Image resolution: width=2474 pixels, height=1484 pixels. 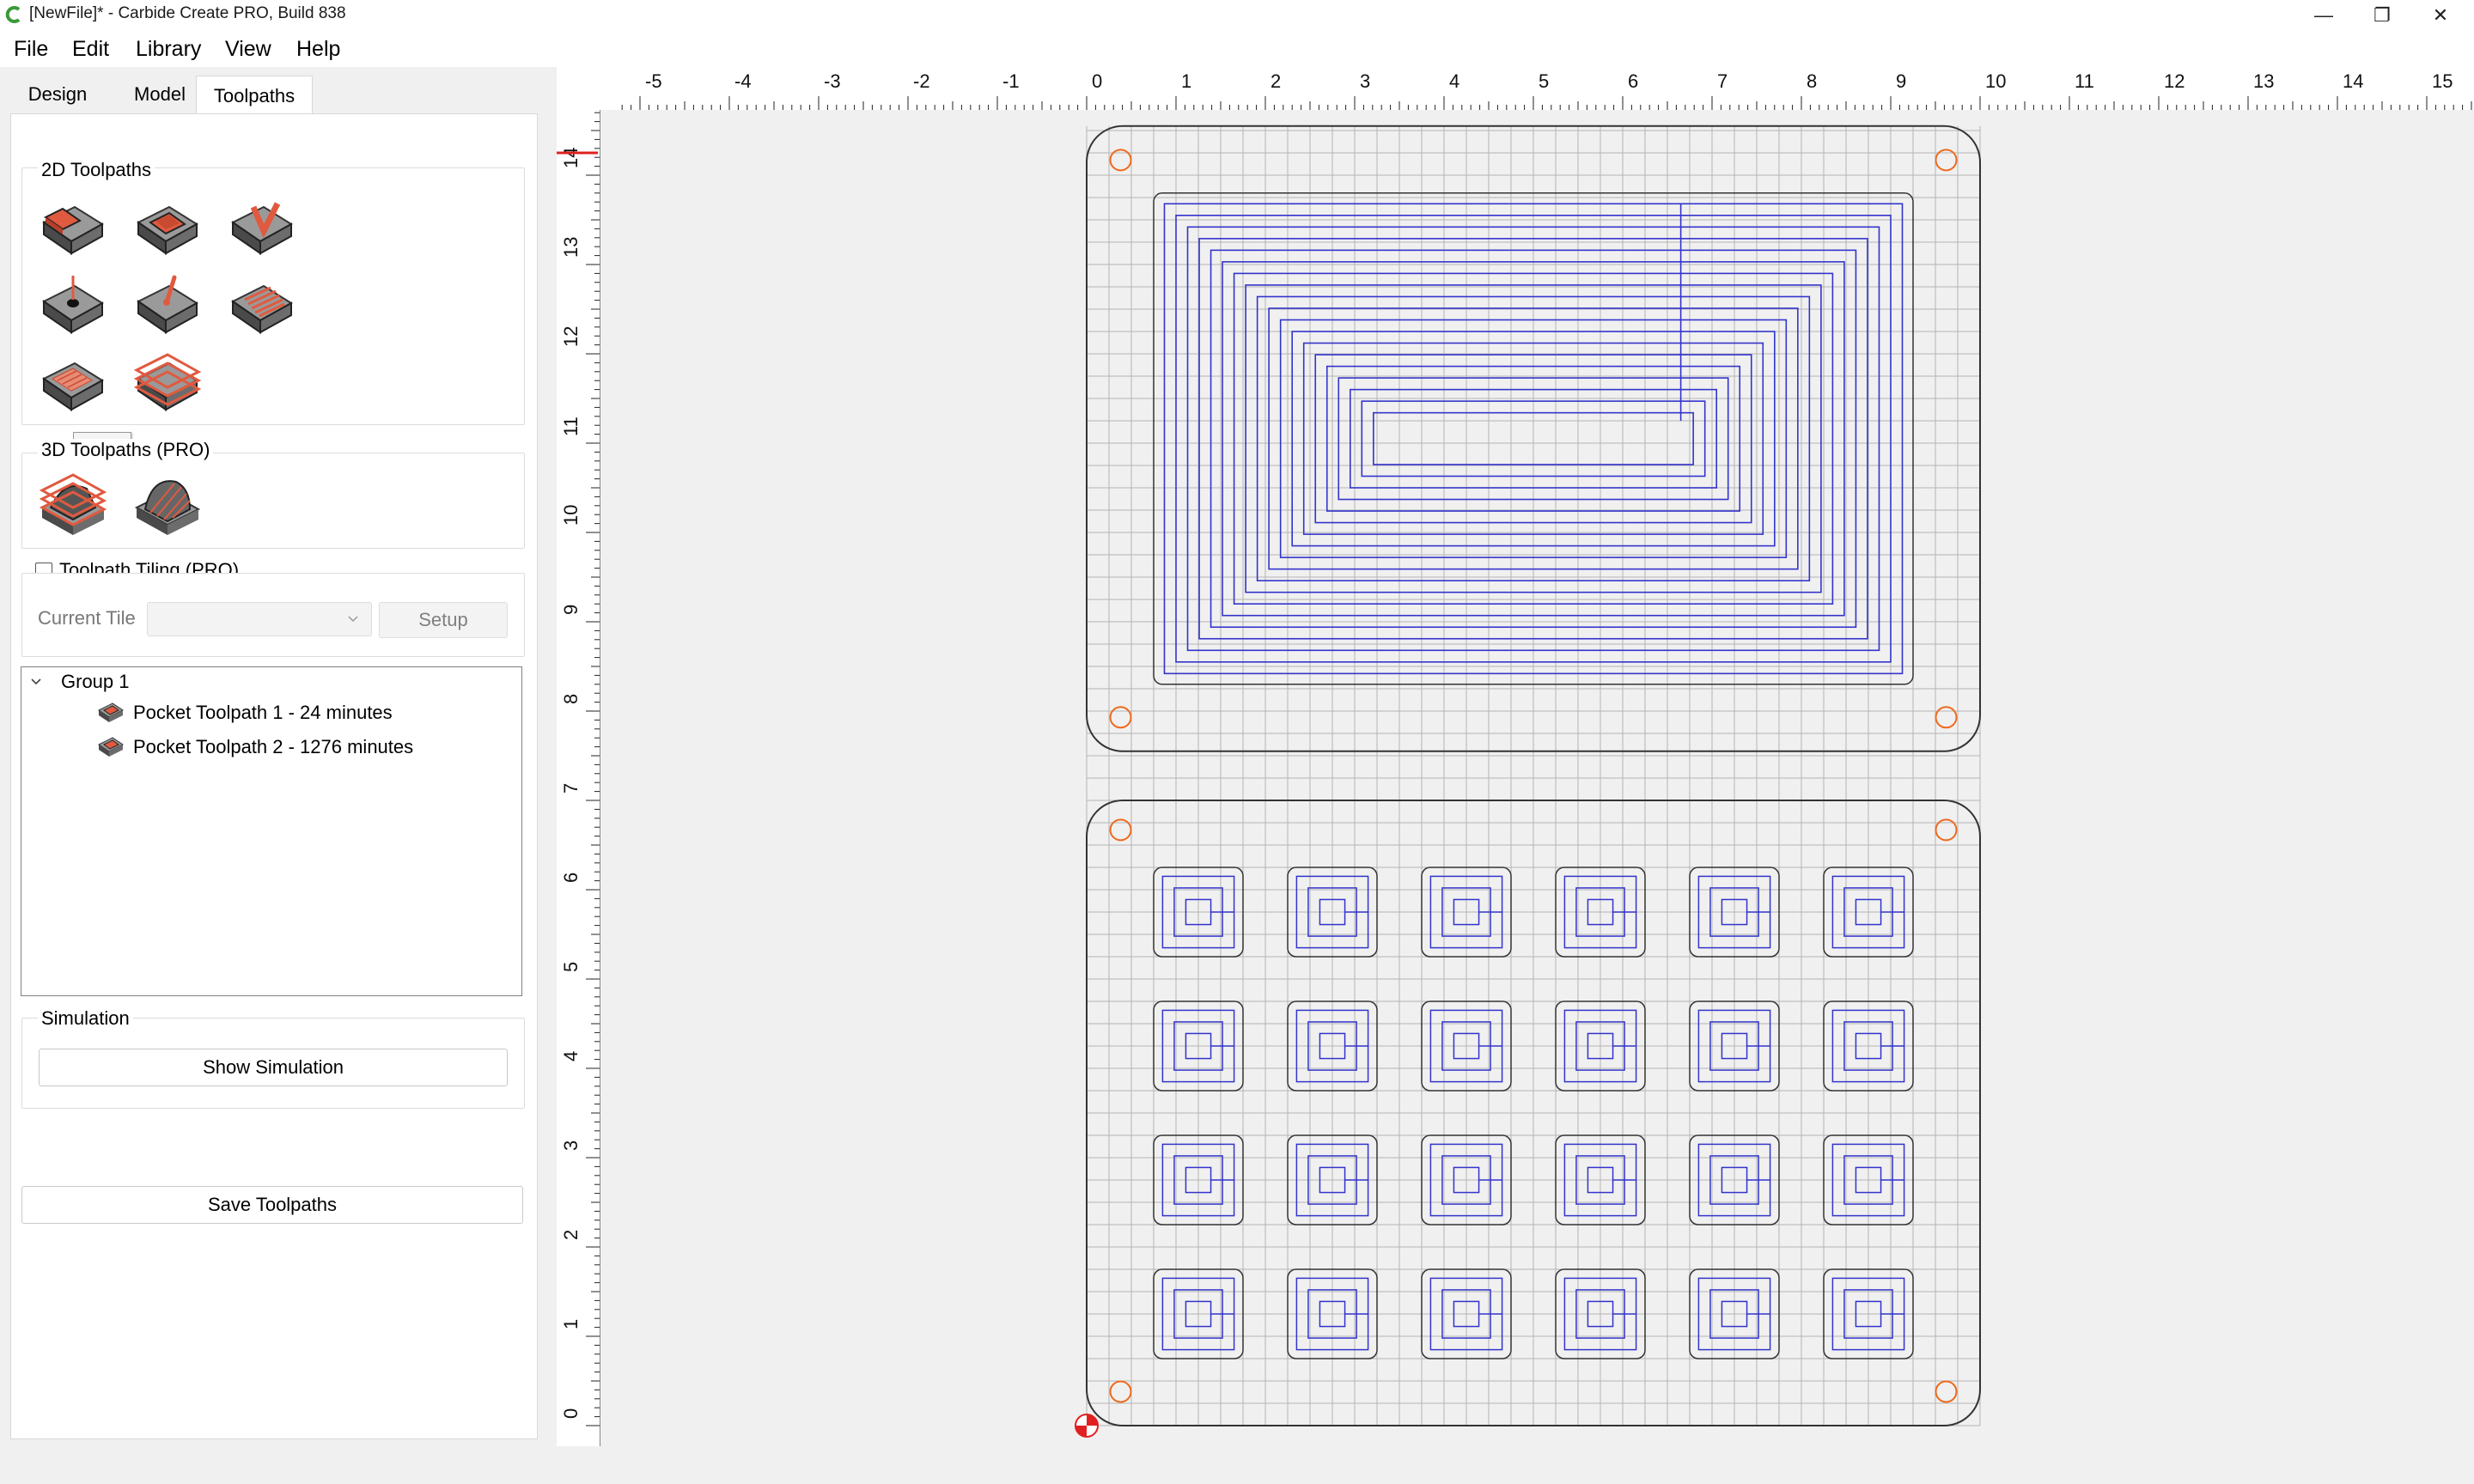 I want to click on horizontal-ruler-ticks: -5 -4 -3 -2 -1 0 1 2 3 4 5 6 7 8 9 10 11 12 13 14 15, so click(x=1546, y=90).